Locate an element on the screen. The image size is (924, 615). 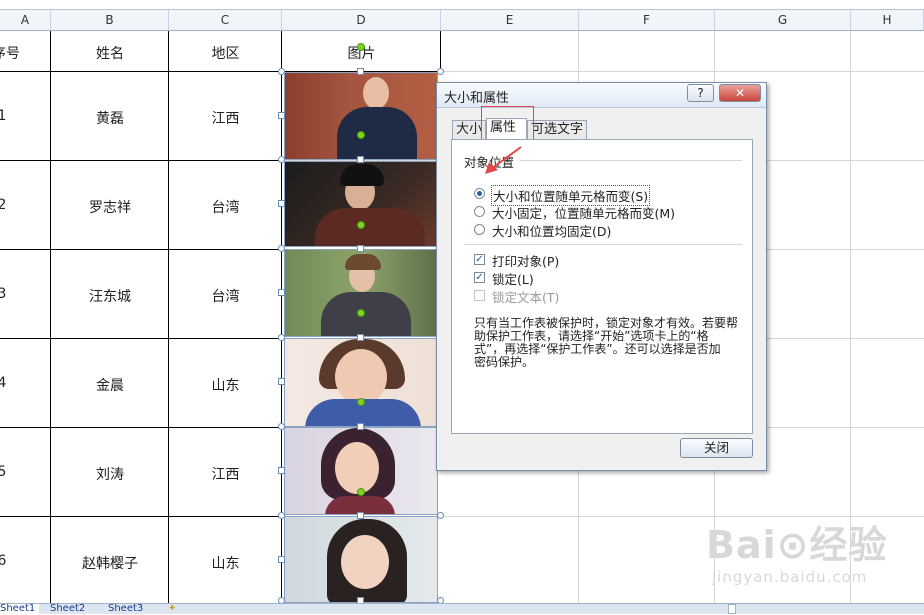
cell-name: 赵韩樱子 is located at coordinates (110, 563).